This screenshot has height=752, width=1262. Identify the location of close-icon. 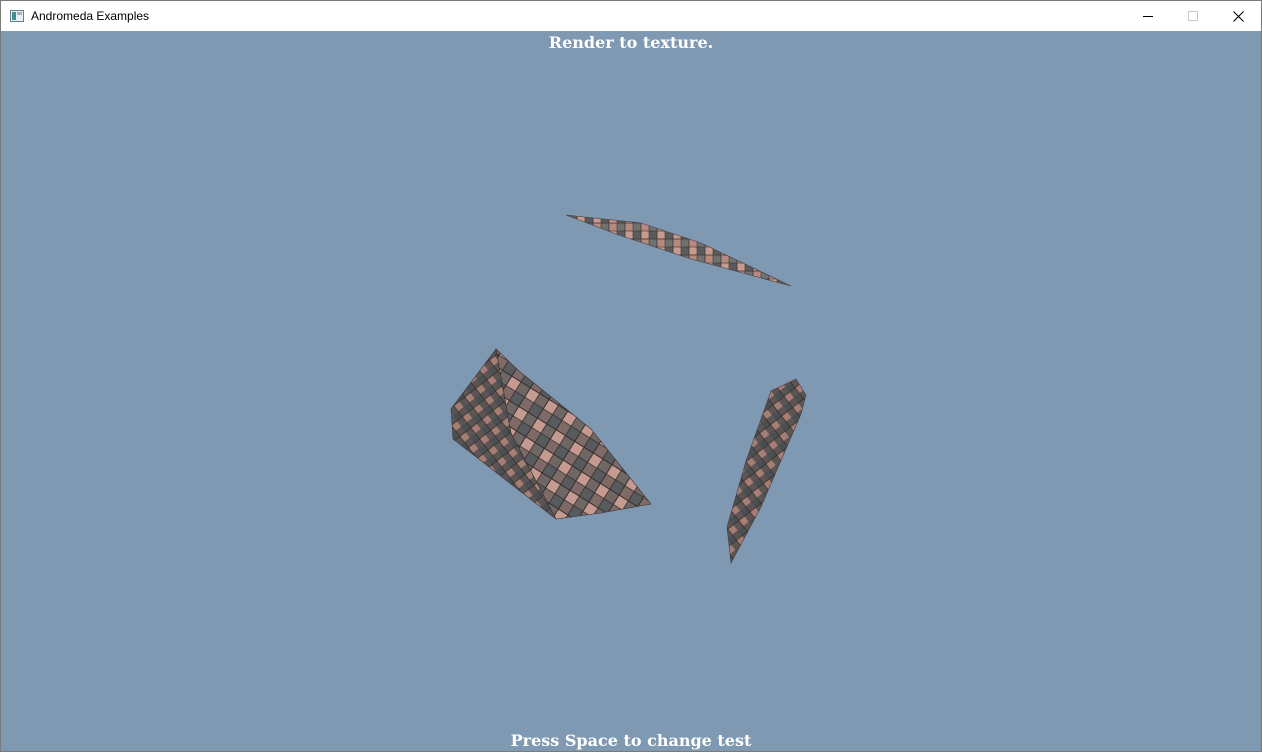
(1238, 16).